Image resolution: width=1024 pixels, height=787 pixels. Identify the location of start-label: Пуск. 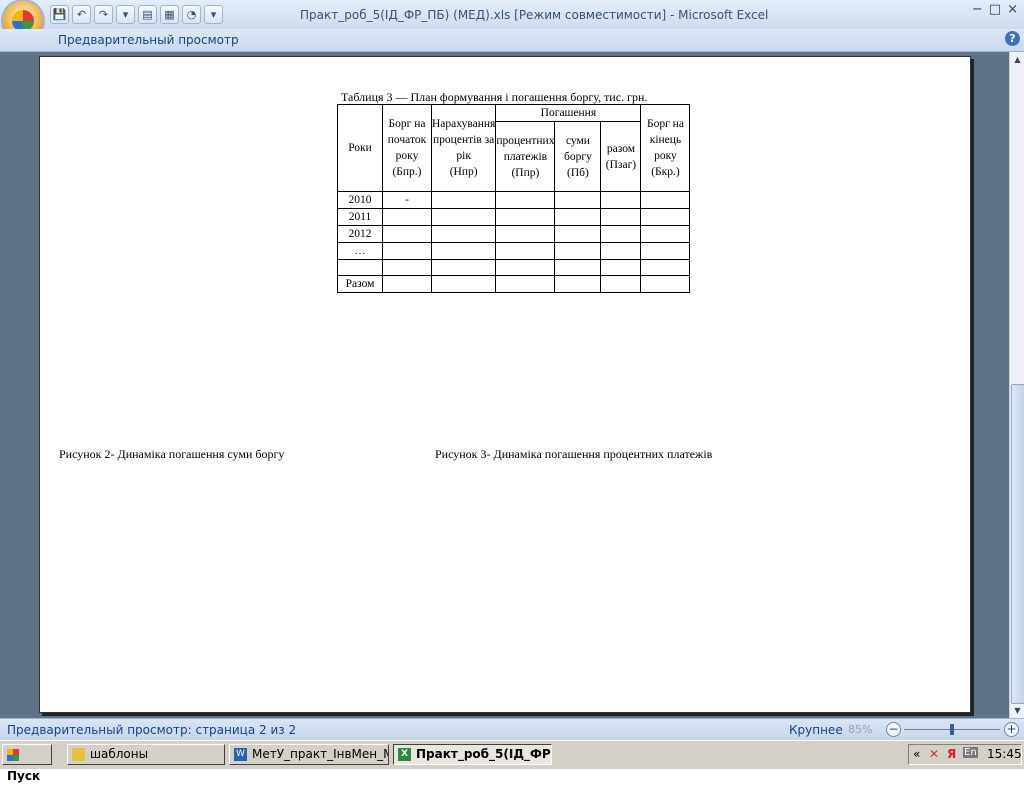
(24, 776).